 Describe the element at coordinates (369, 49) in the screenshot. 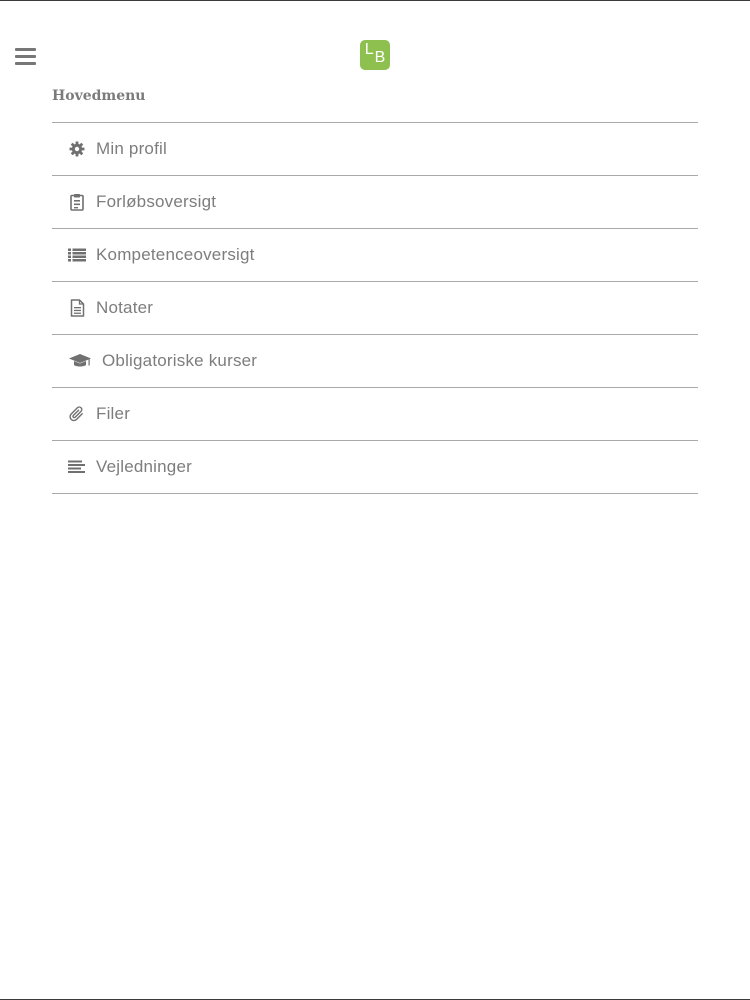

I see `logo-letter-l: L` at that location.